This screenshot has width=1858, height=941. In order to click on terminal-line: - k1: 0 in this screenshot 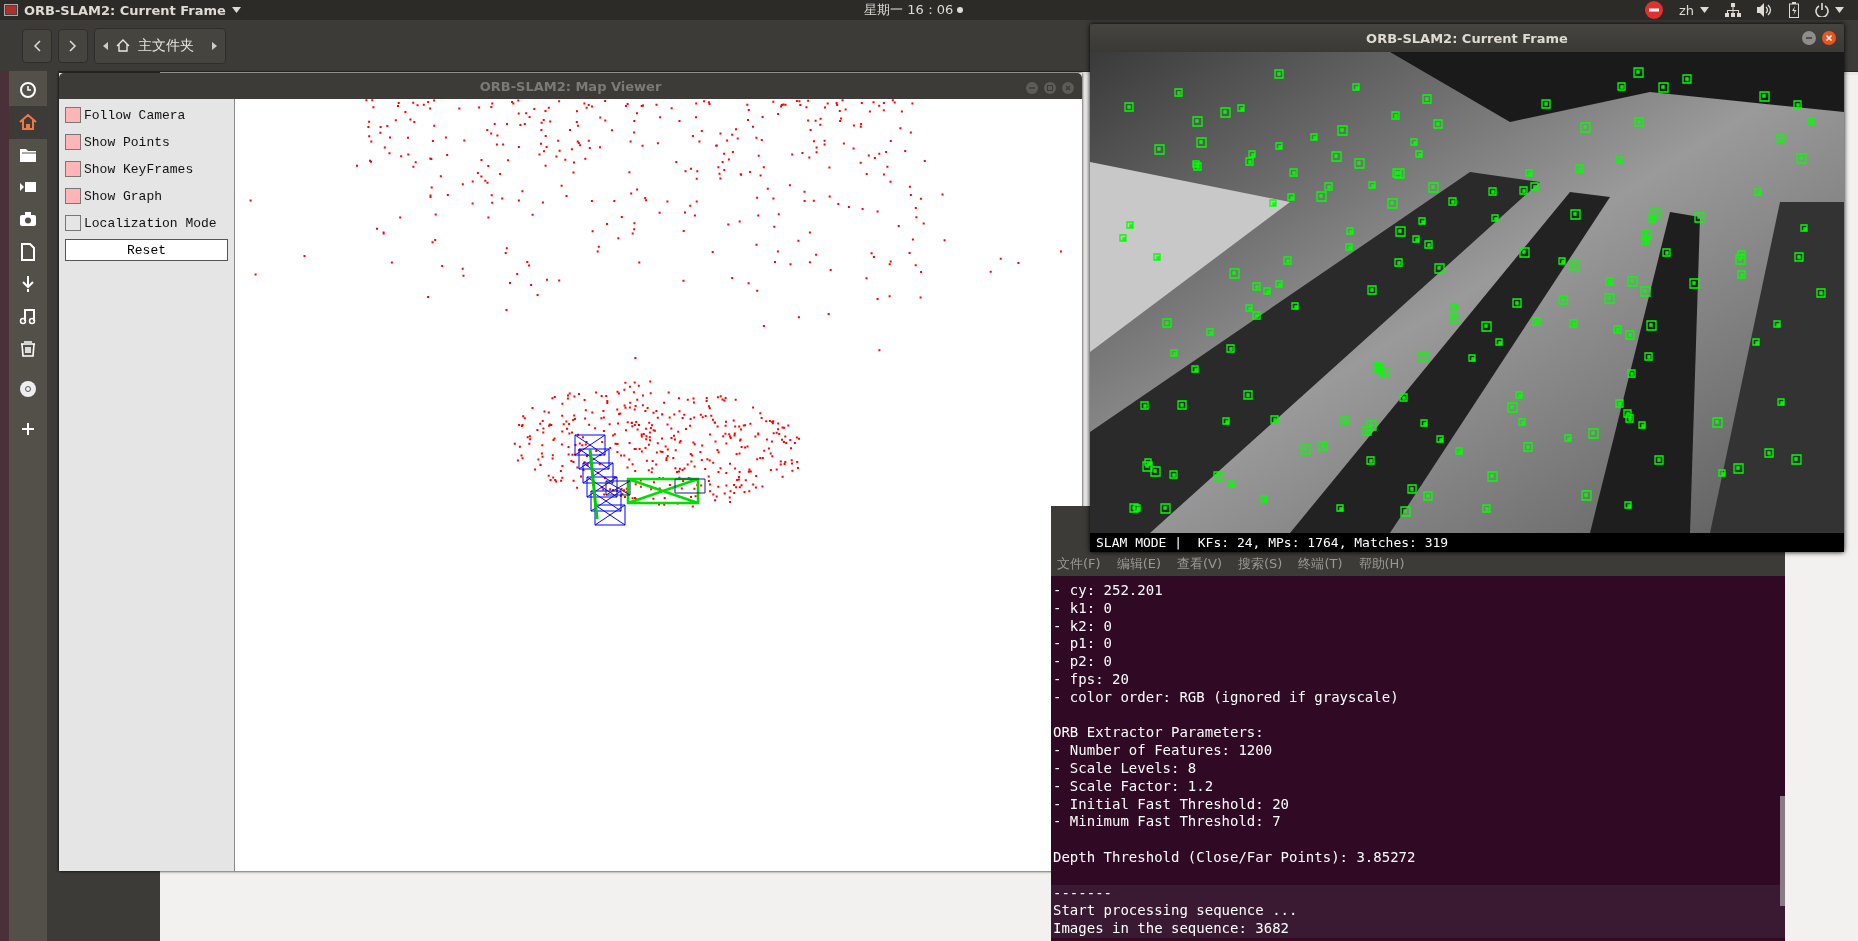, I will do `click(1083, 608)`.